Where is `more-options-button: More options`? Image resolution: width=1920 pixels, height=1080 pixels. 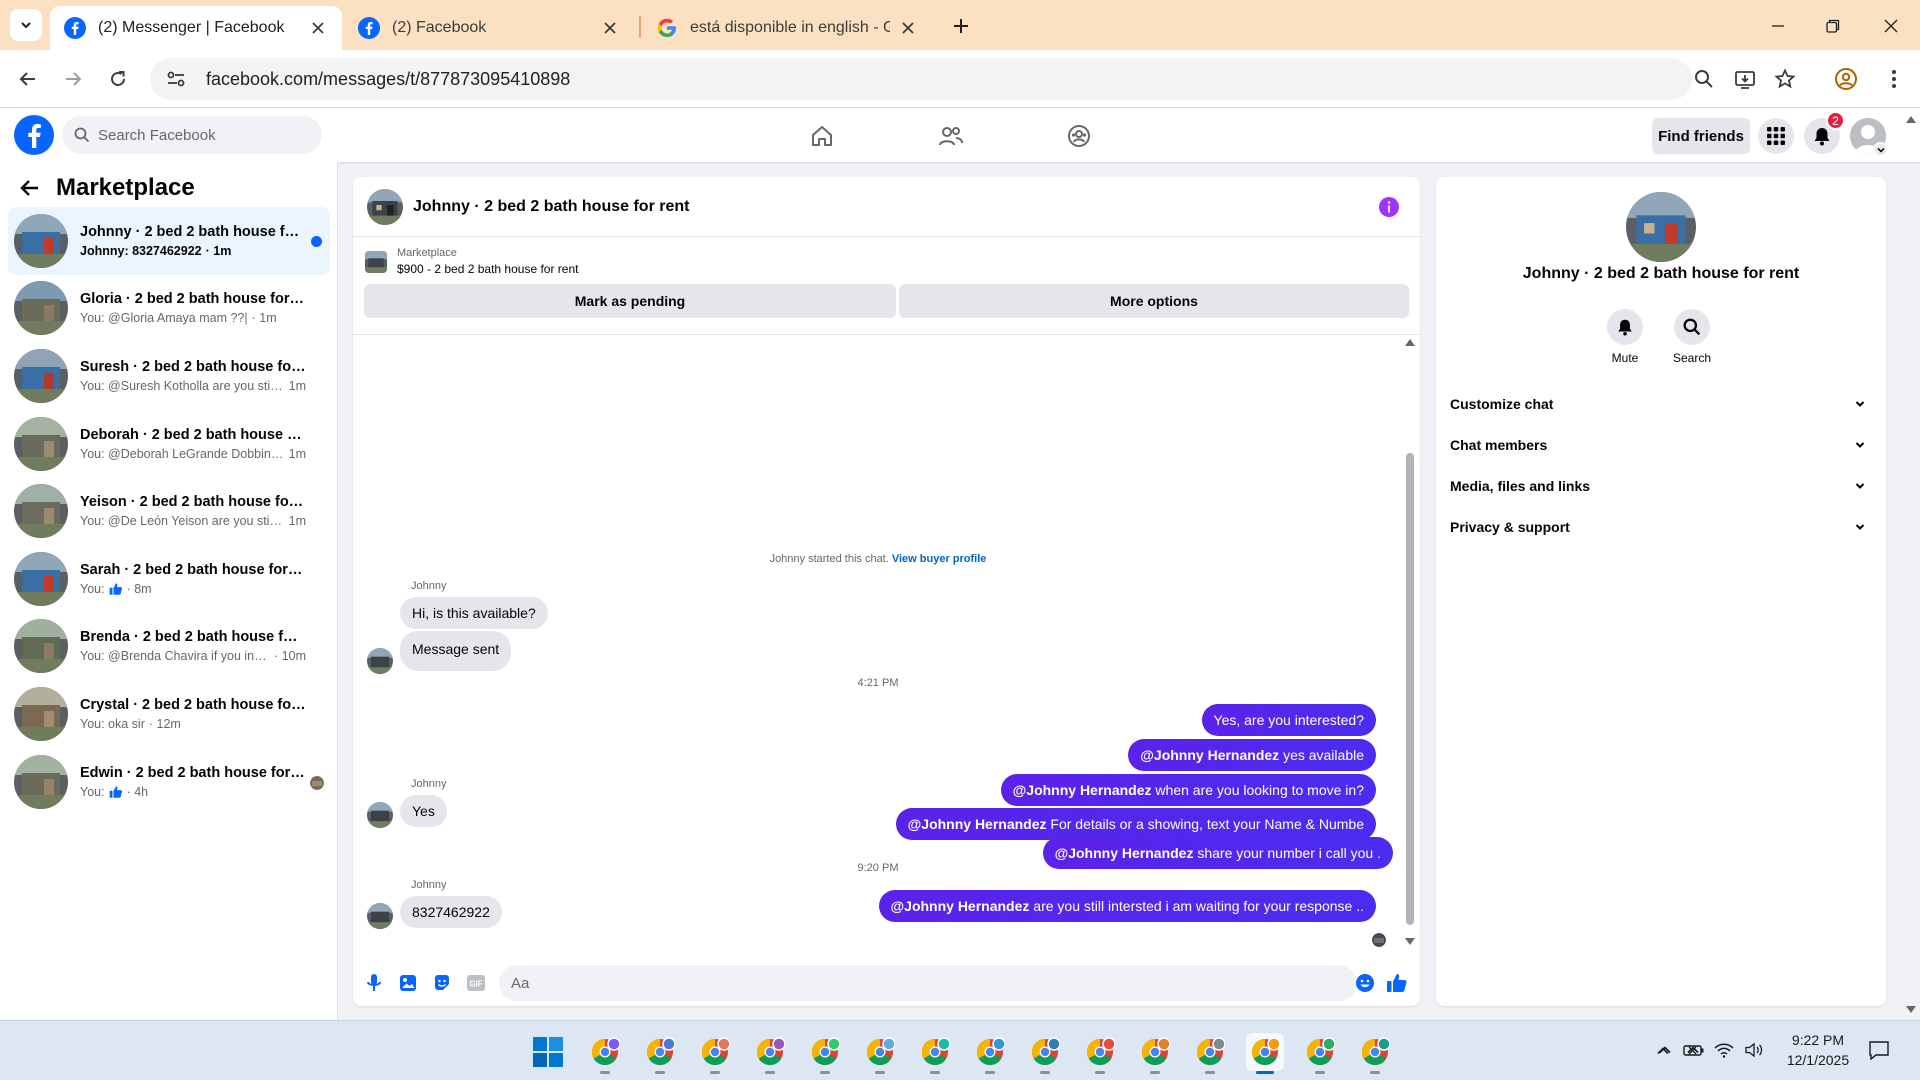 more-options-button: More options is located at coordinates (1154, 301).